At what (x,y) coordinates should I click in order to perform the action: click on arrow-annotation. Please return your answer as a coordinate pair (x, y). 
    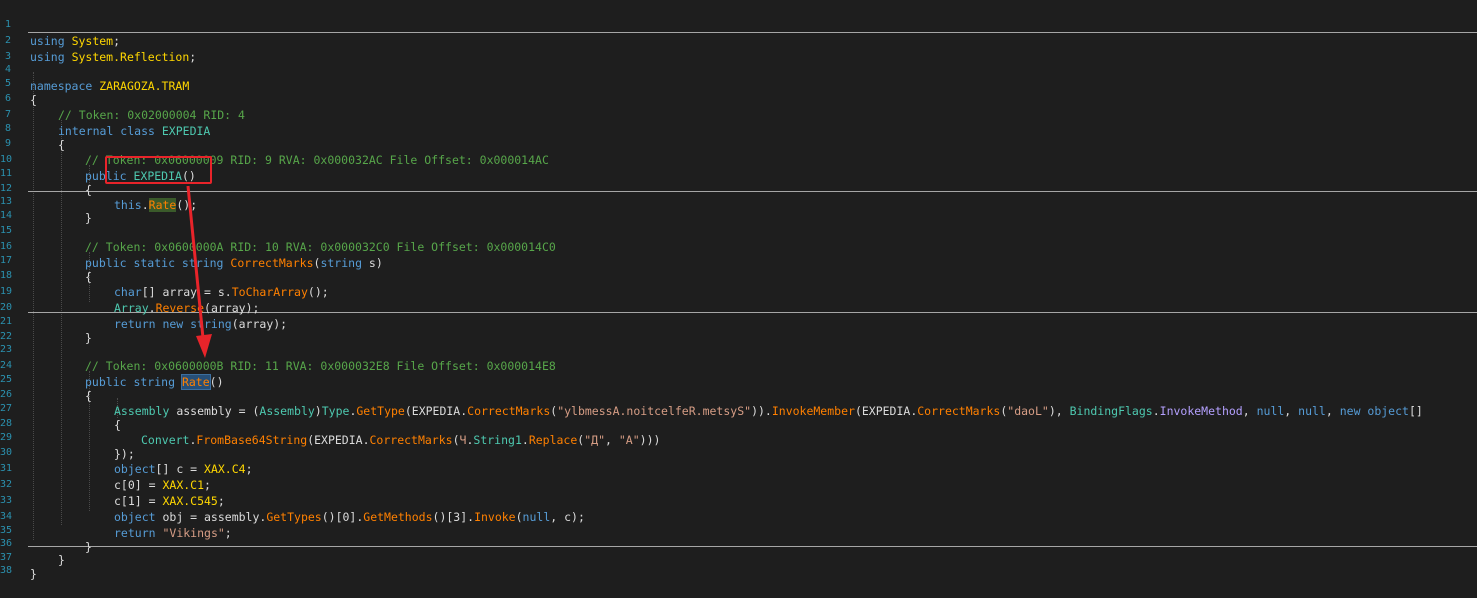
    Looking at the image, I should click on (199, 271).